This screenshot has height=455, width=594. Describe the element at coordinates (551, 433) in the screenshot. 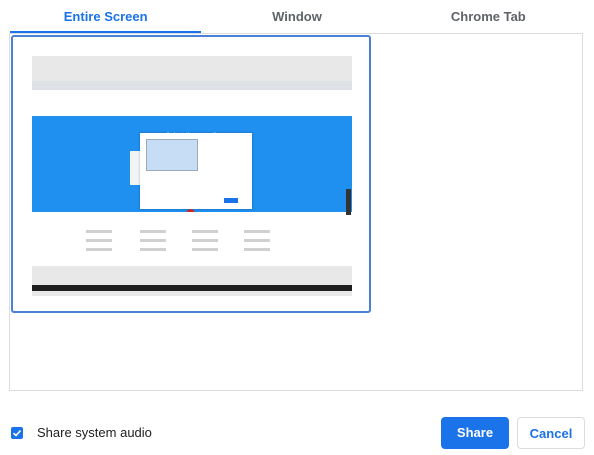

I see `cancel-button: Cancel` at that location.